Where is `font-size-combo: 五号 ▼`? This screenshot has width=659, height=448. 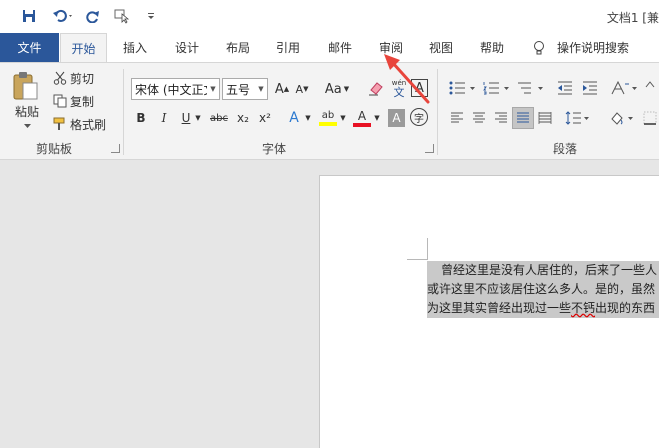 font-size-combo: 五号 ▼ is located at coordinates (245, 89).